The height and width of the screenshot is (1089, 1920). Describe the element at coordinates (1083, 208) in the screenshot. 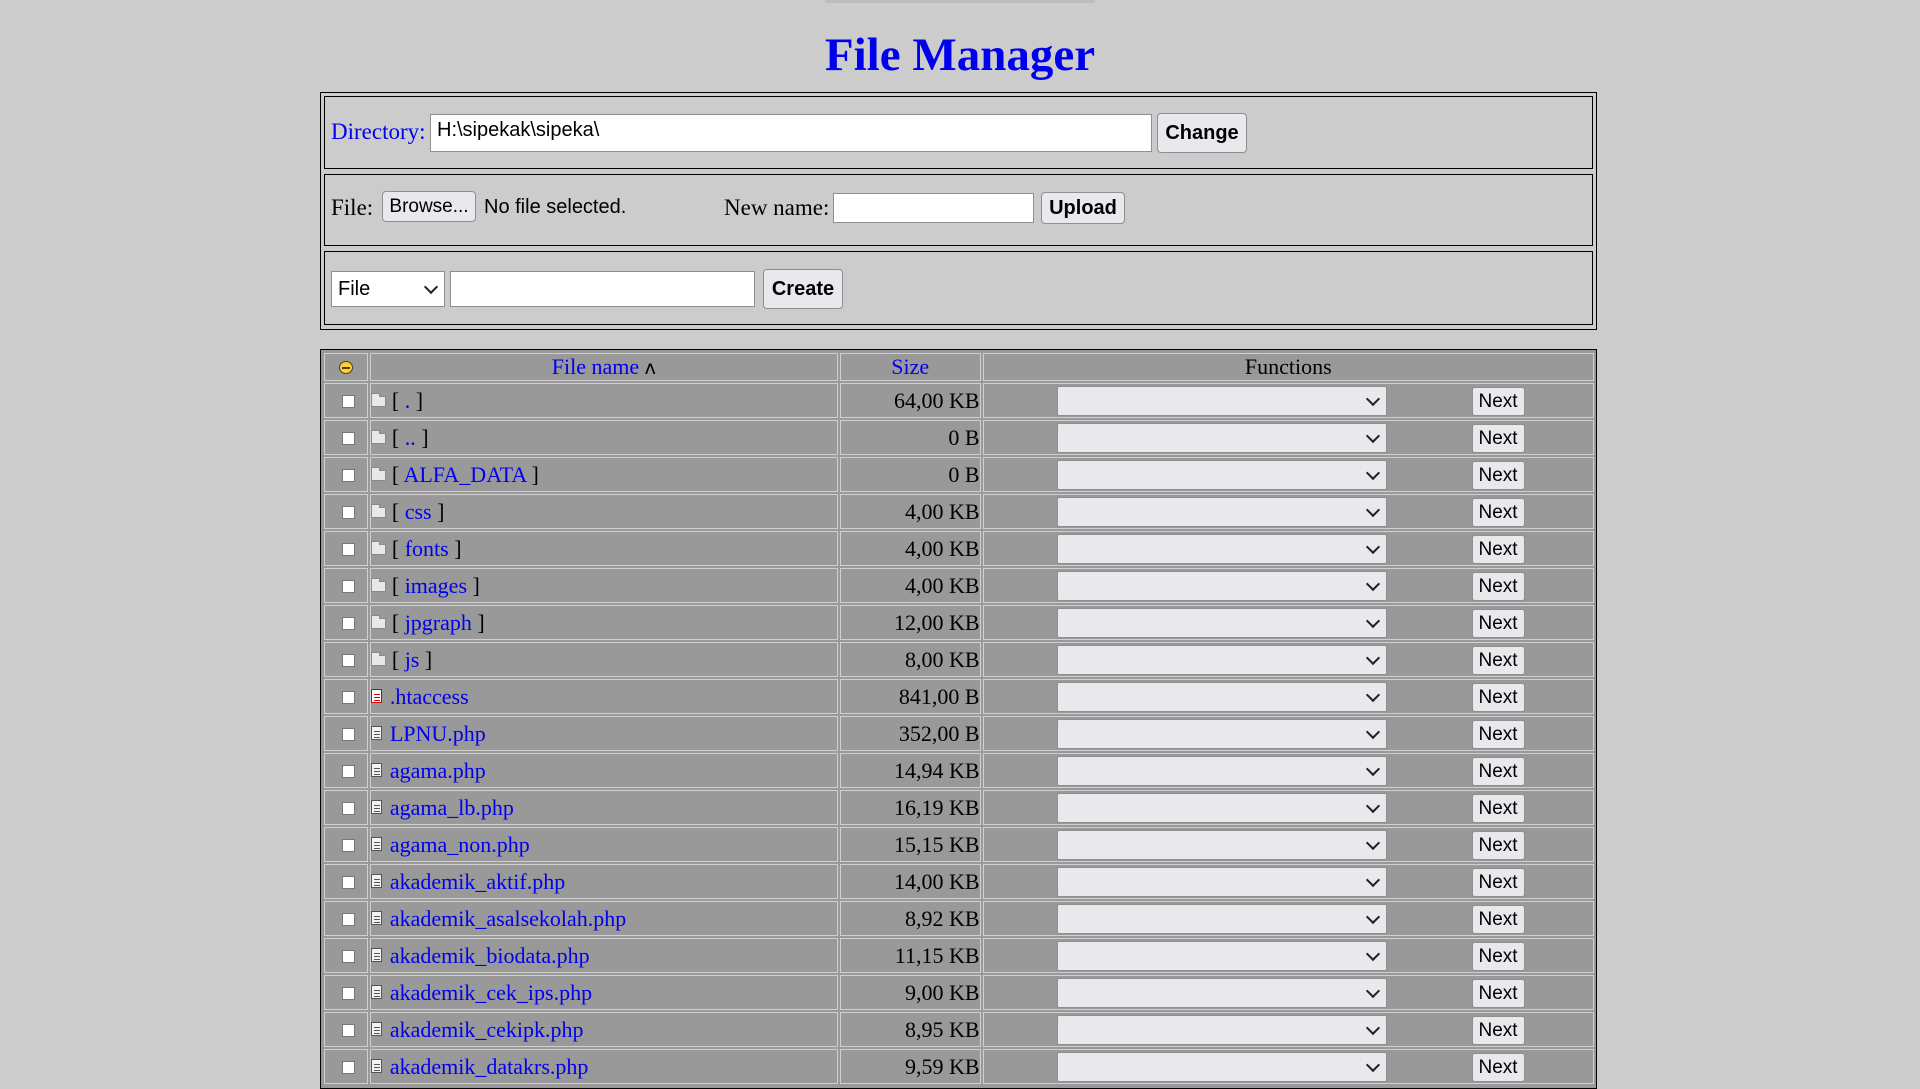

I see `upload-button: Upload` at that location.